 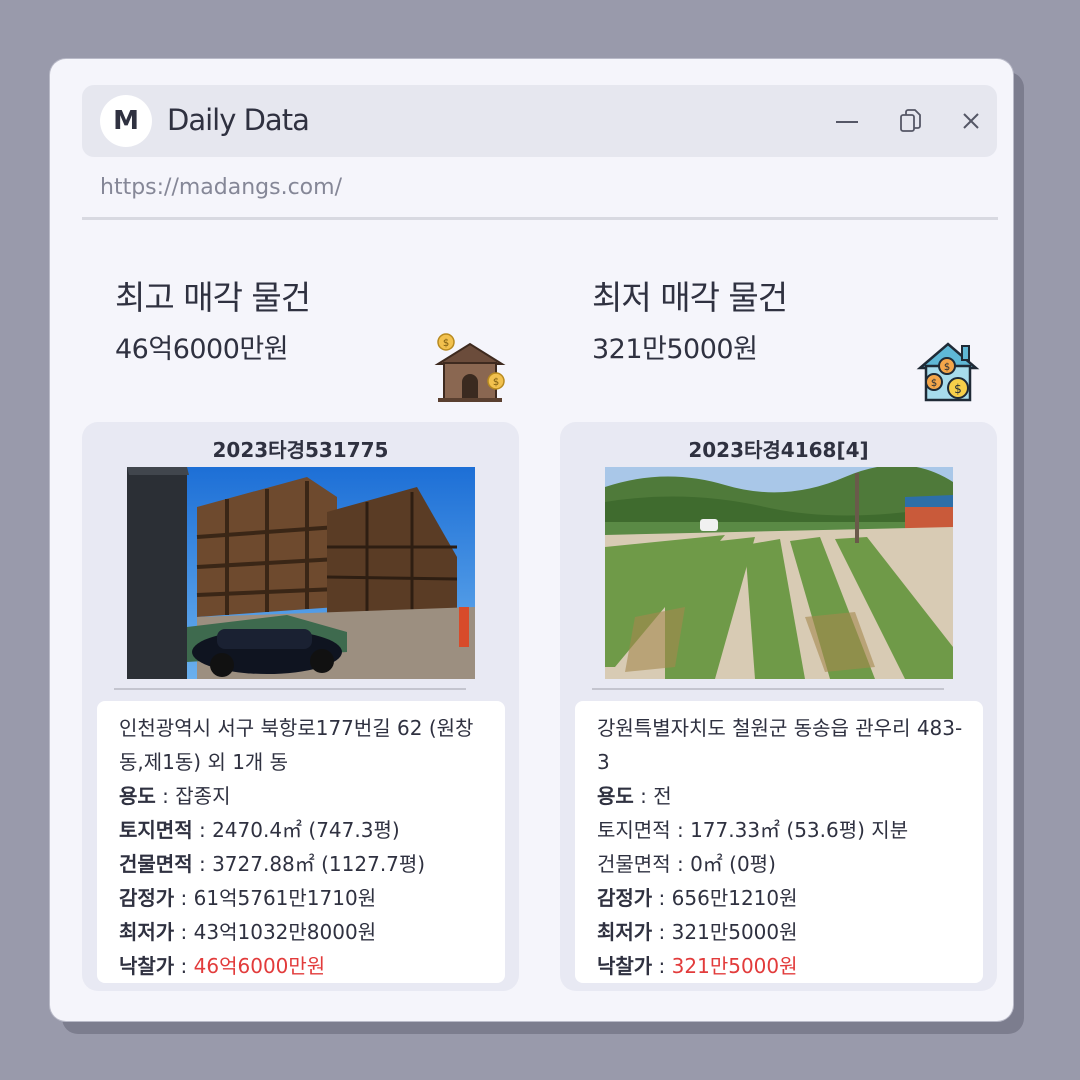 I want to click on winning-bid-value: 46억6000만원, so click(x=259, y=966).